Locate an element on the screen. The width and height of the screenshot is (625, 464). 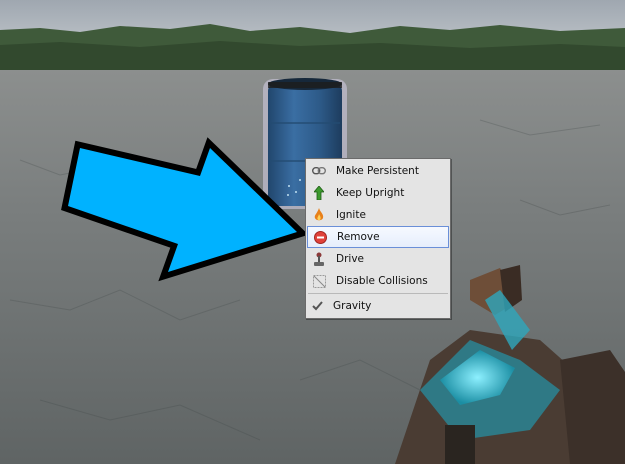
remove-icon is located at coordinates (320, 237).